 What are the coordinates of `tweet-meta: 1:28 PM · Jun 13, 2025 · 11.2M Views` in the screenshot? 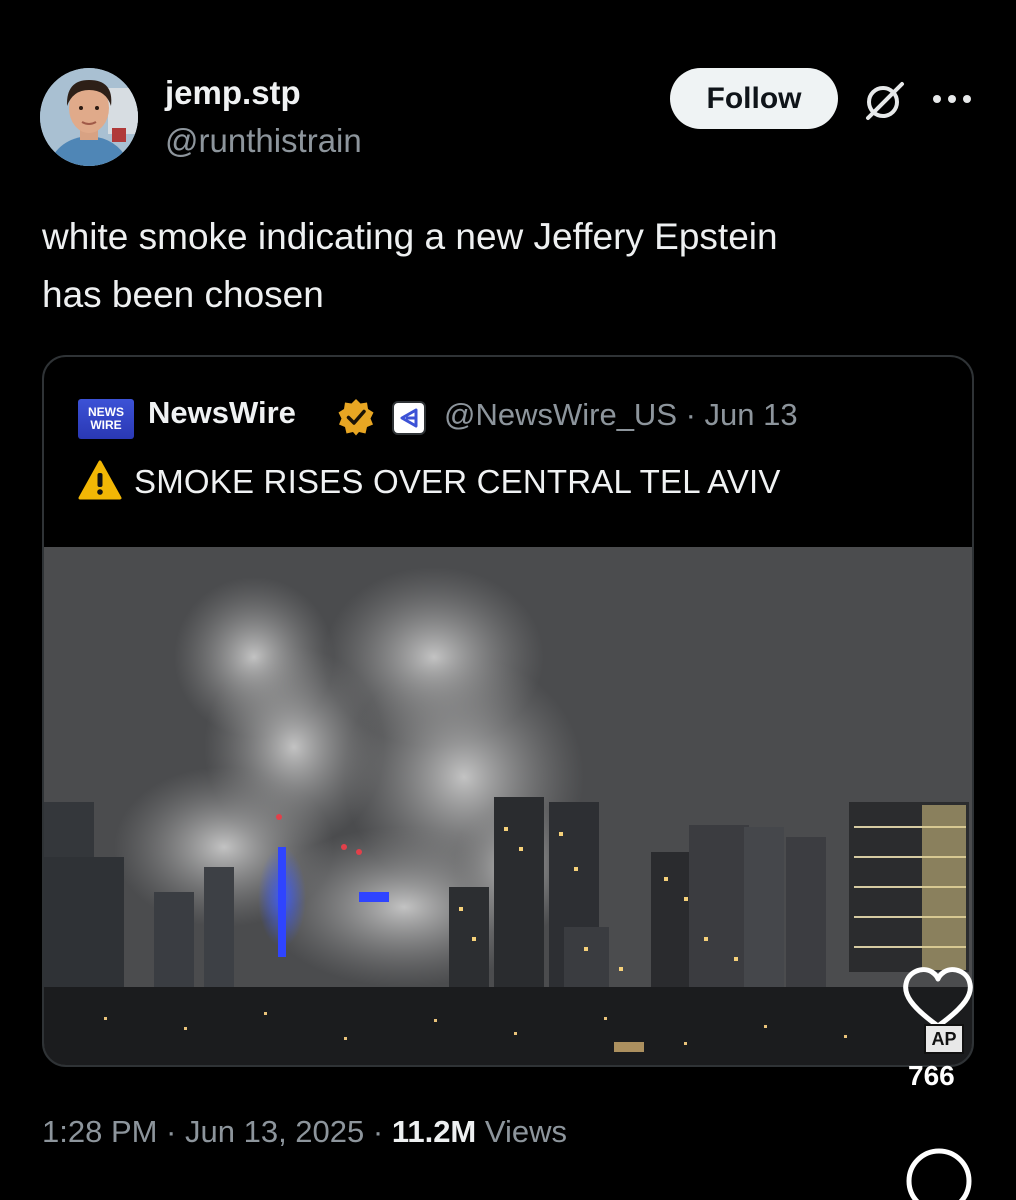 It's located at (304, 1132).